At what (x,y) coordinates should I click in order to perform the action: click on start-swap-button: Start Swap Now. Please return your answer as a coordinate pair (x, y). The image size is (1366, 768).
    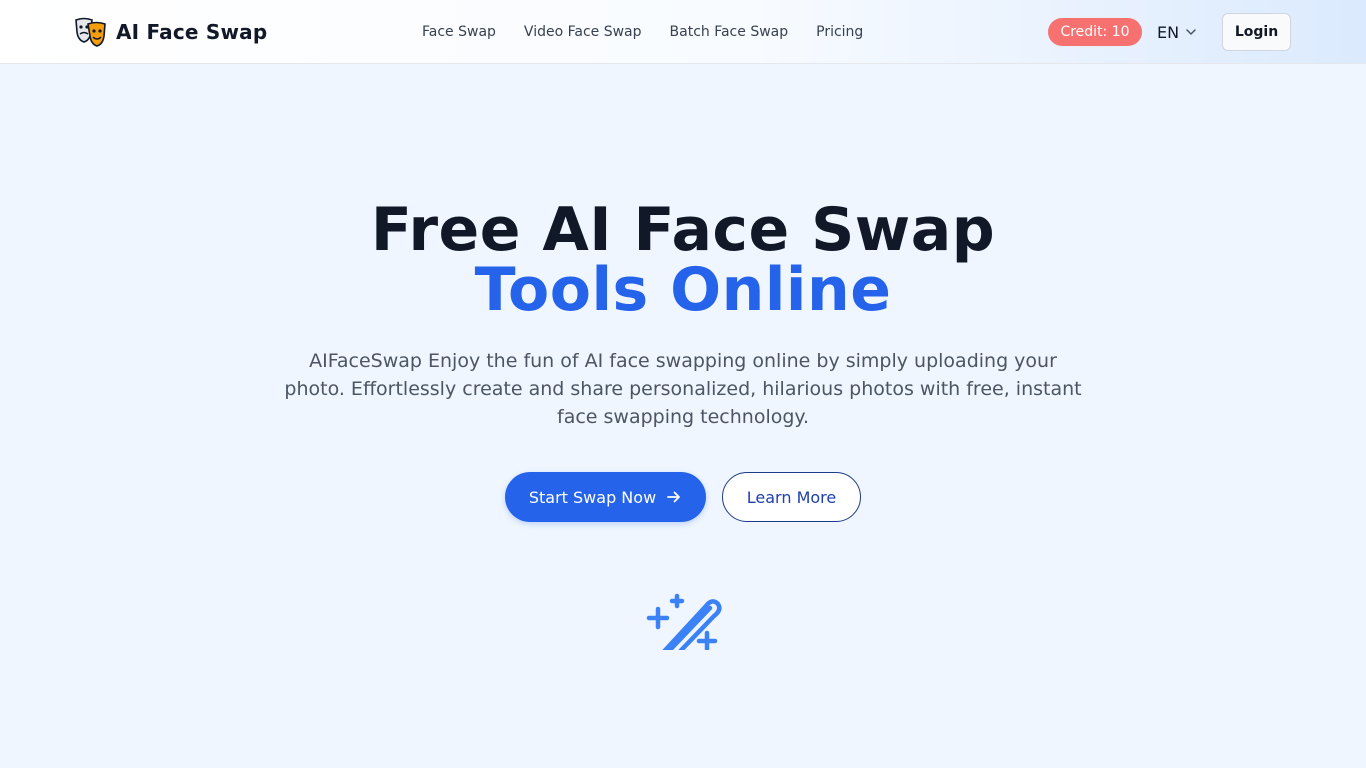
    Looking at the image, I should click on (605, 497).